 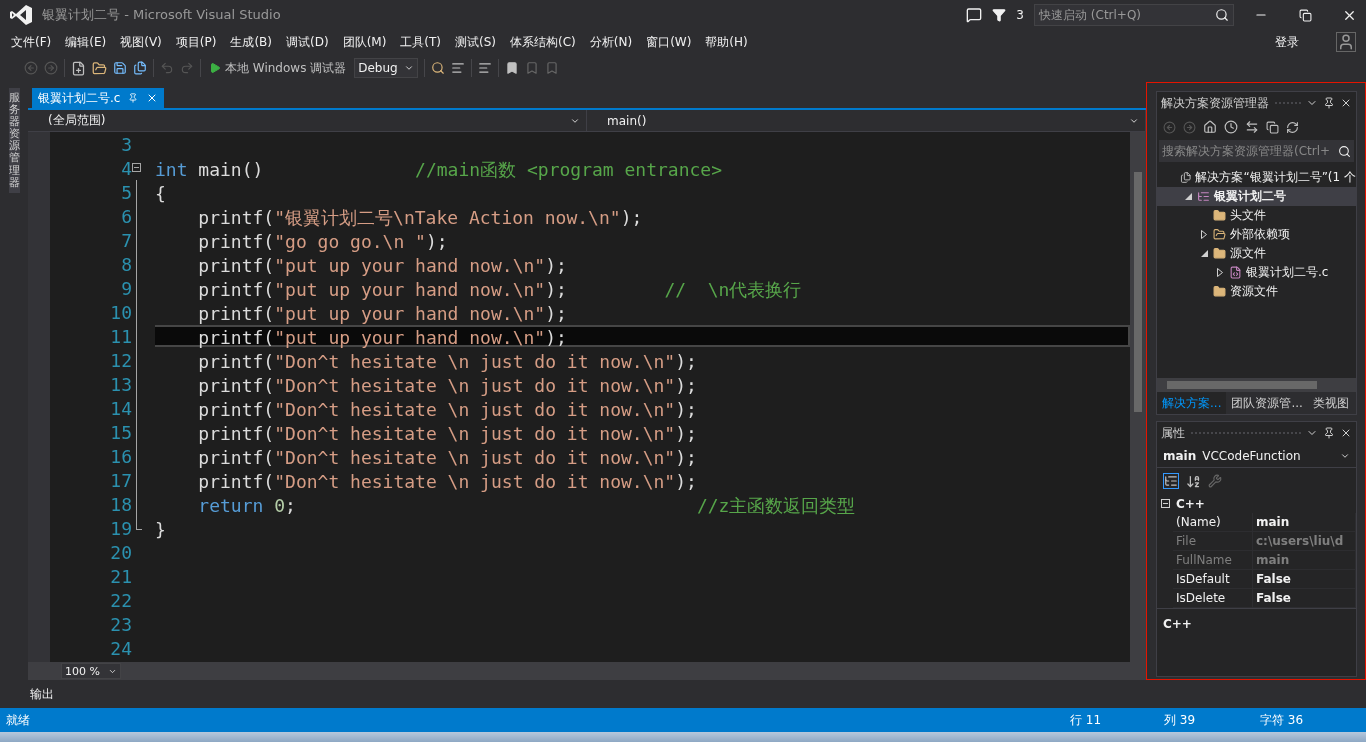 I want to click on logo-icon, so click(x=21, y=15).